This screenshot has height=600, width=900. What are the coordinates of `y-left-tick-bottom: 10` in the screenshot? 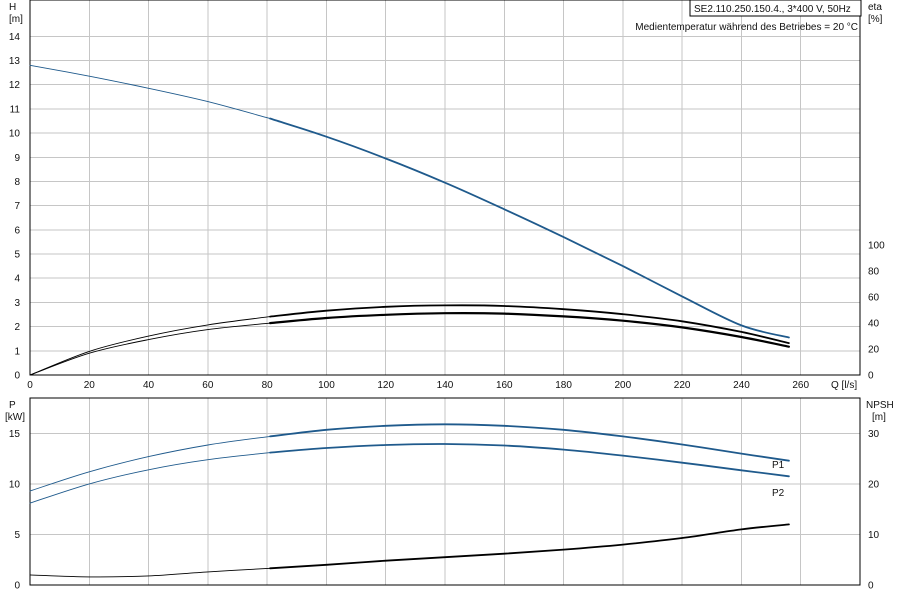 It's located at (15, 484).